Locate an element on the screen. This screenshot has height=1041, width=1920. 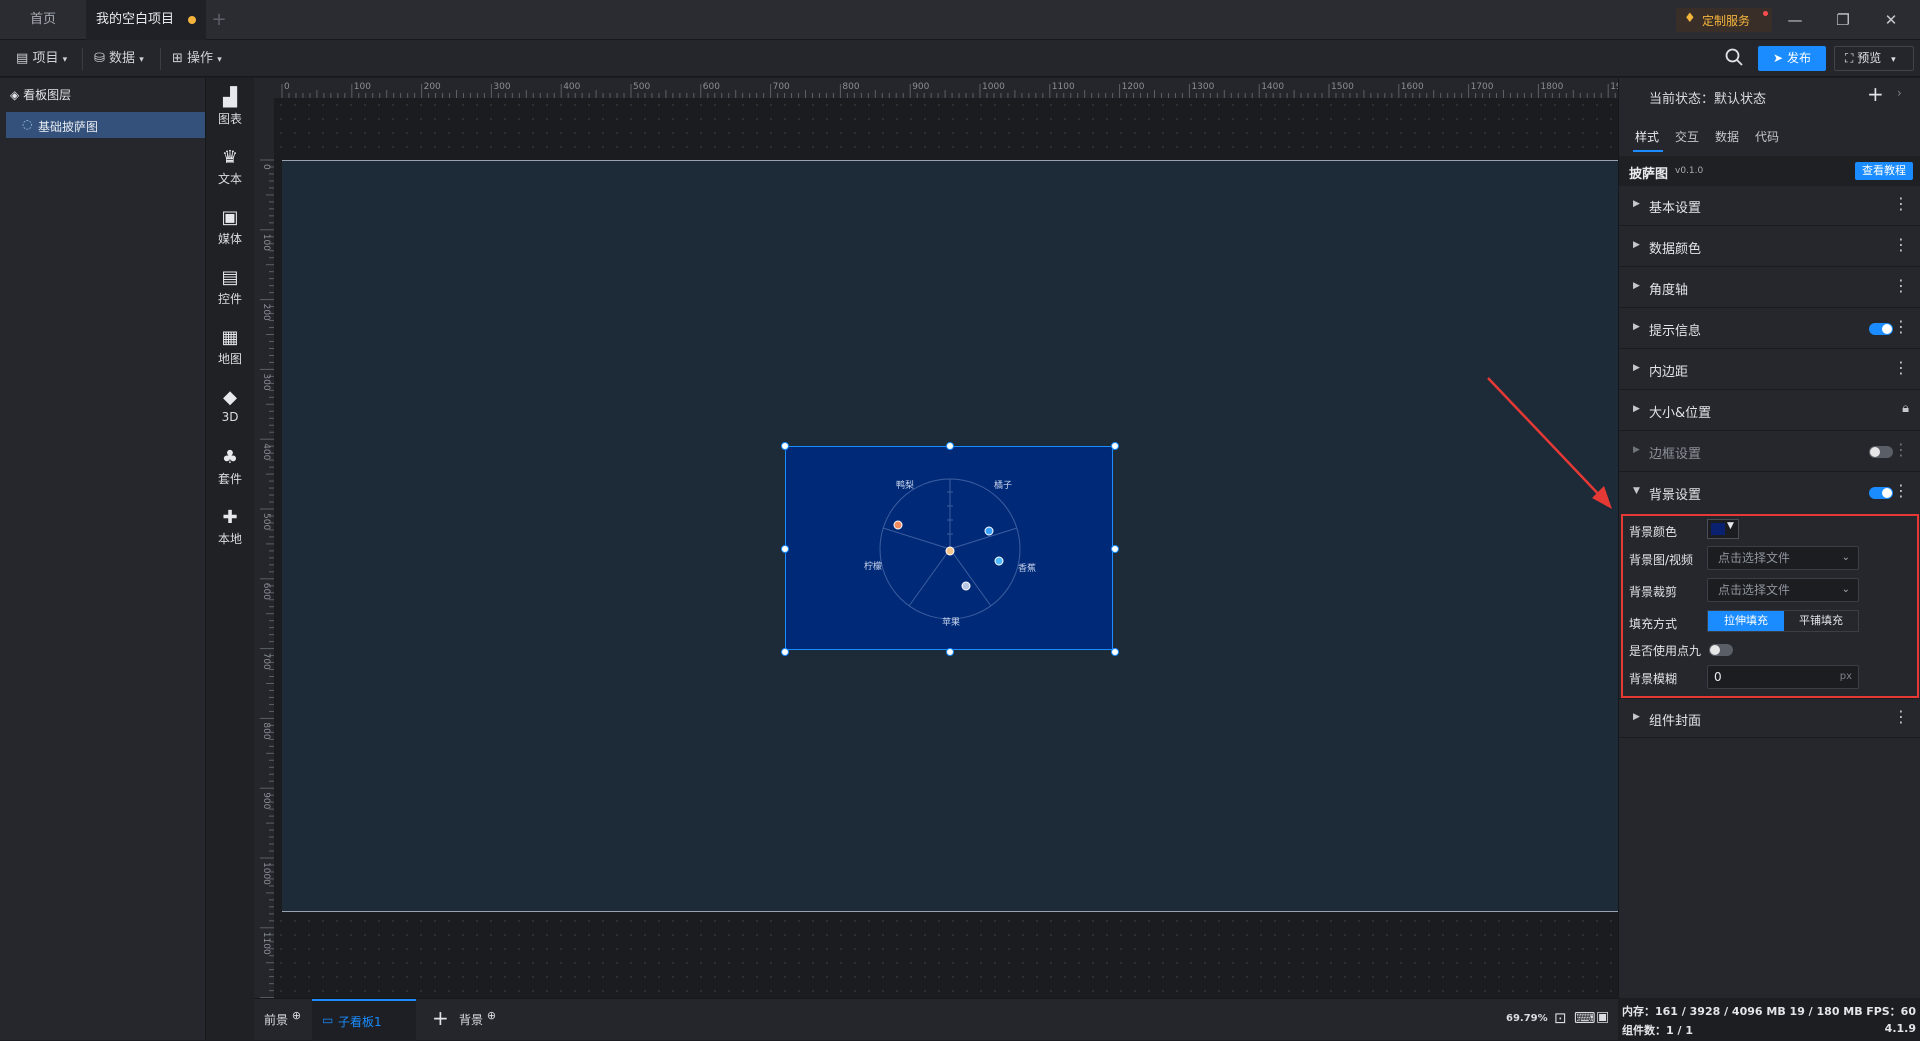
fit-screen-icon: ⊡ is located at coordinates (1560, 1018).